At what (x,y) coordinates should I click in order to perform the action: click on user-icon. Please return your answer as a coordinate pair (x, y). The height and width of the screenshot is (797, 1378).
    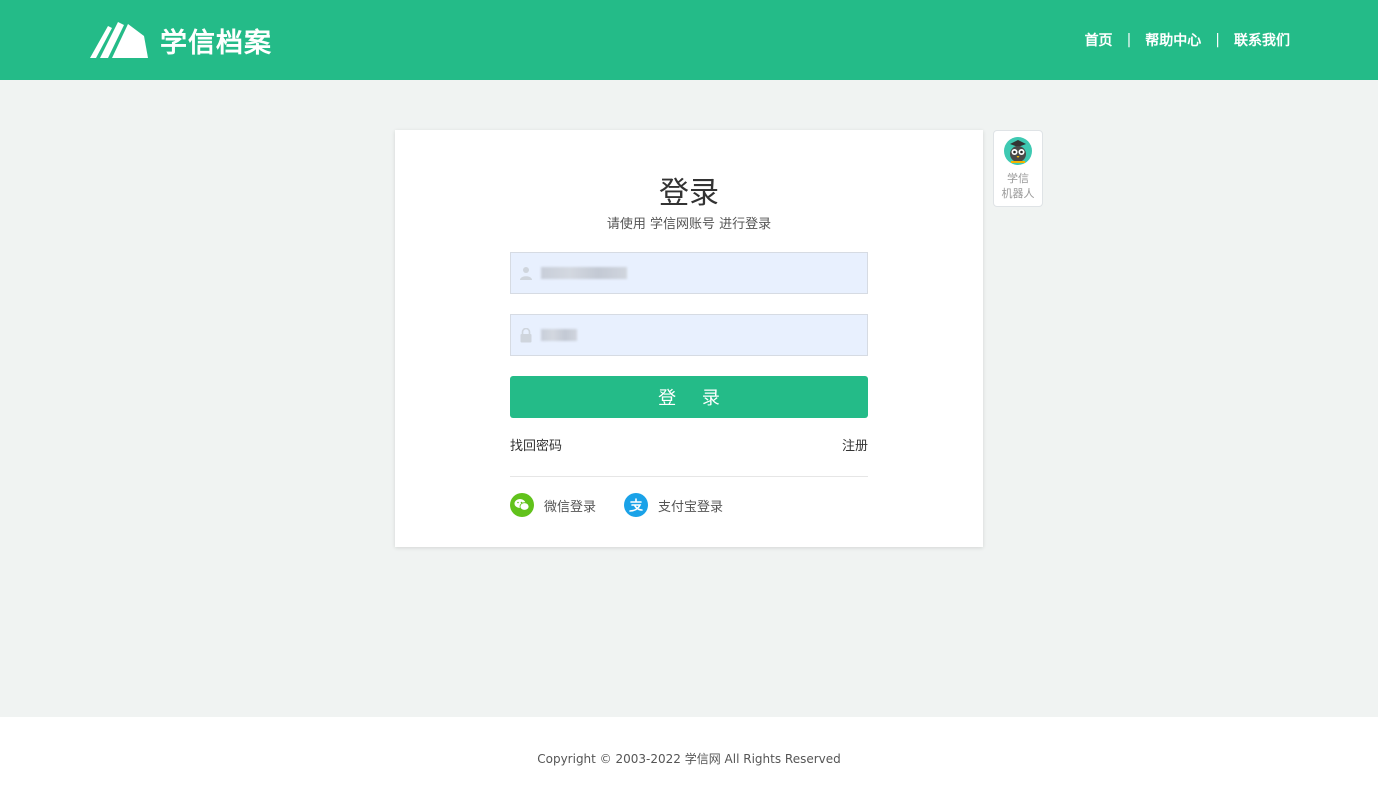
    Looking at the image, I should click on (526, 273).